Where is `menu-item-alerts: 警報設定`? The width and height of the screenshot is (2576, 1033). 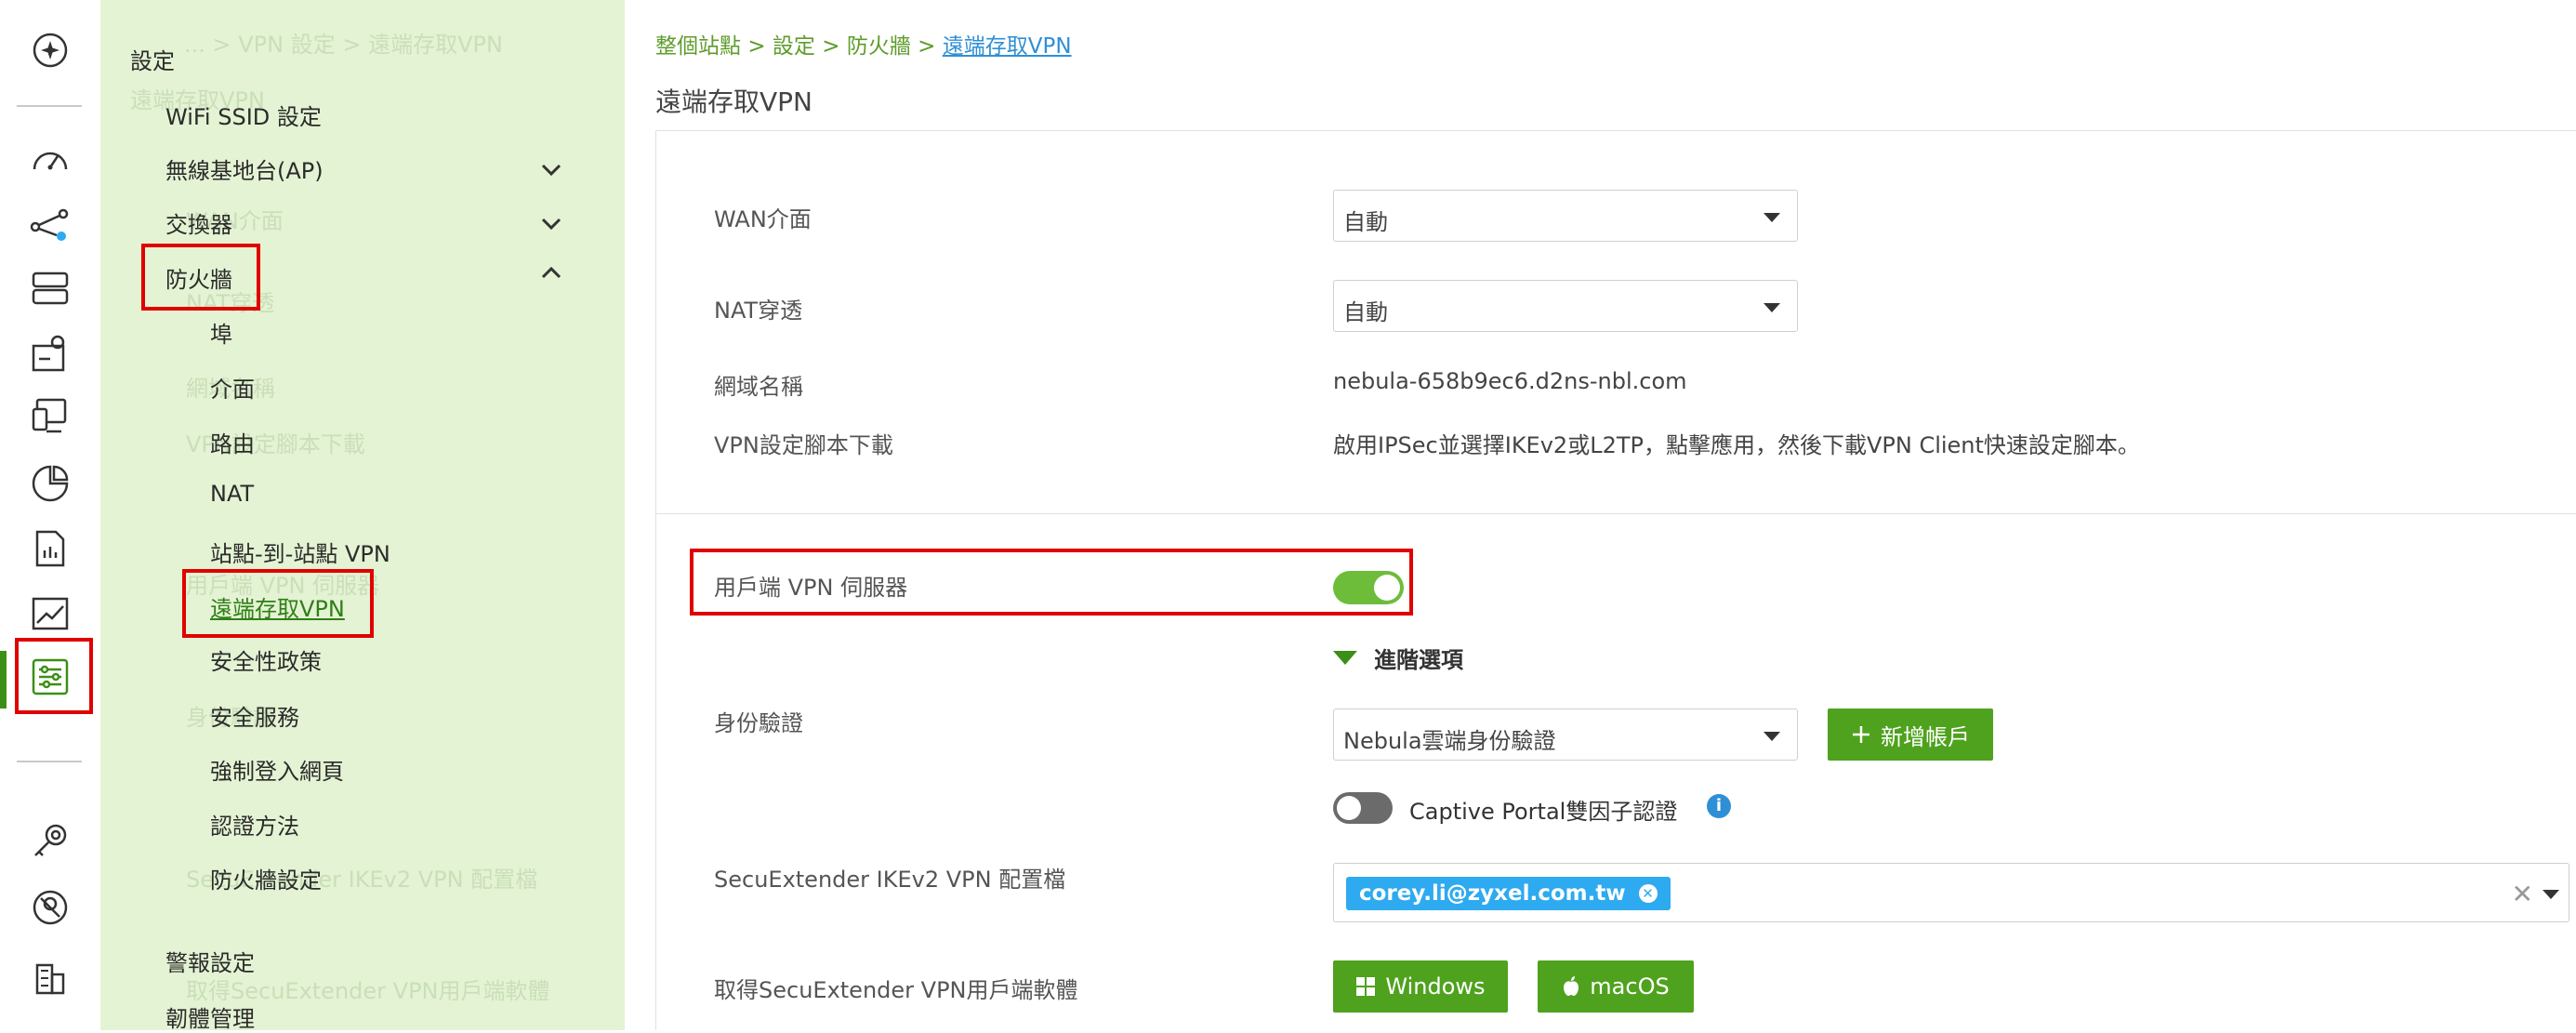 menu-item-alerts: 警報設定 is located at coordinates (210, 961).